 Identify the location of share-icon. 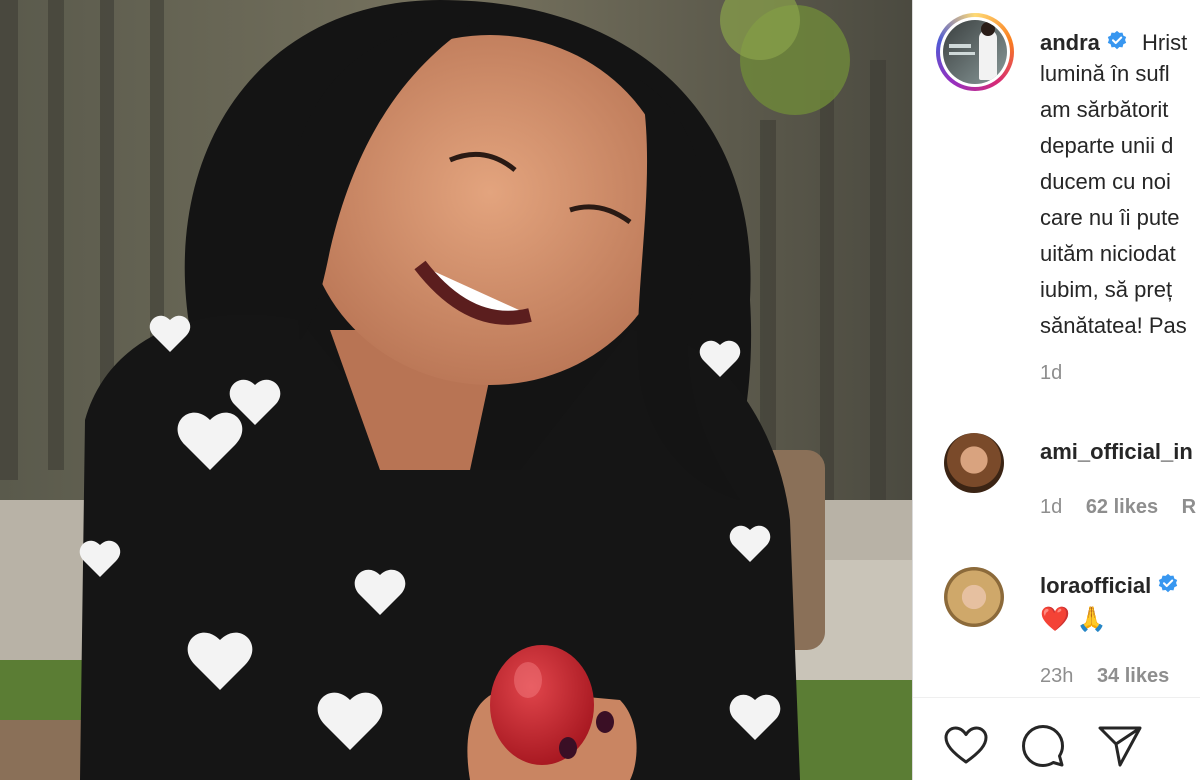
(1120, 746).